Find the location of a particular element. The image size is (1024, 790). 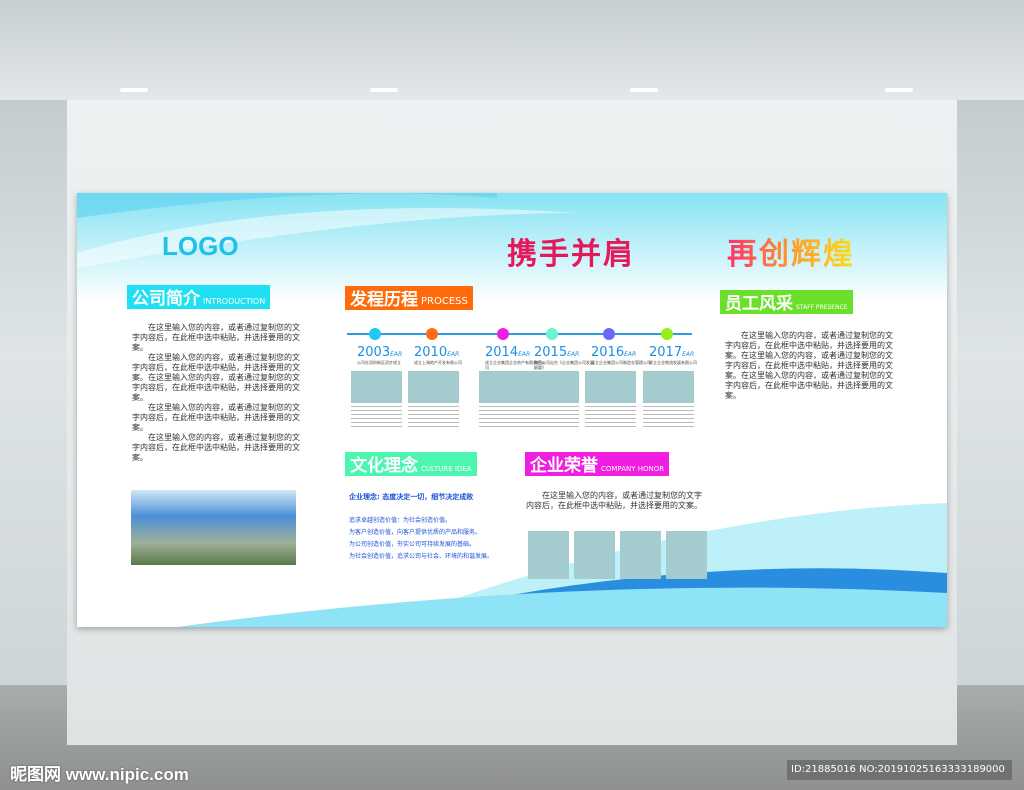

culture-value: 为公司创造价值，夯实公司可持续发展的基础。 is located at coordinates (412, 544).